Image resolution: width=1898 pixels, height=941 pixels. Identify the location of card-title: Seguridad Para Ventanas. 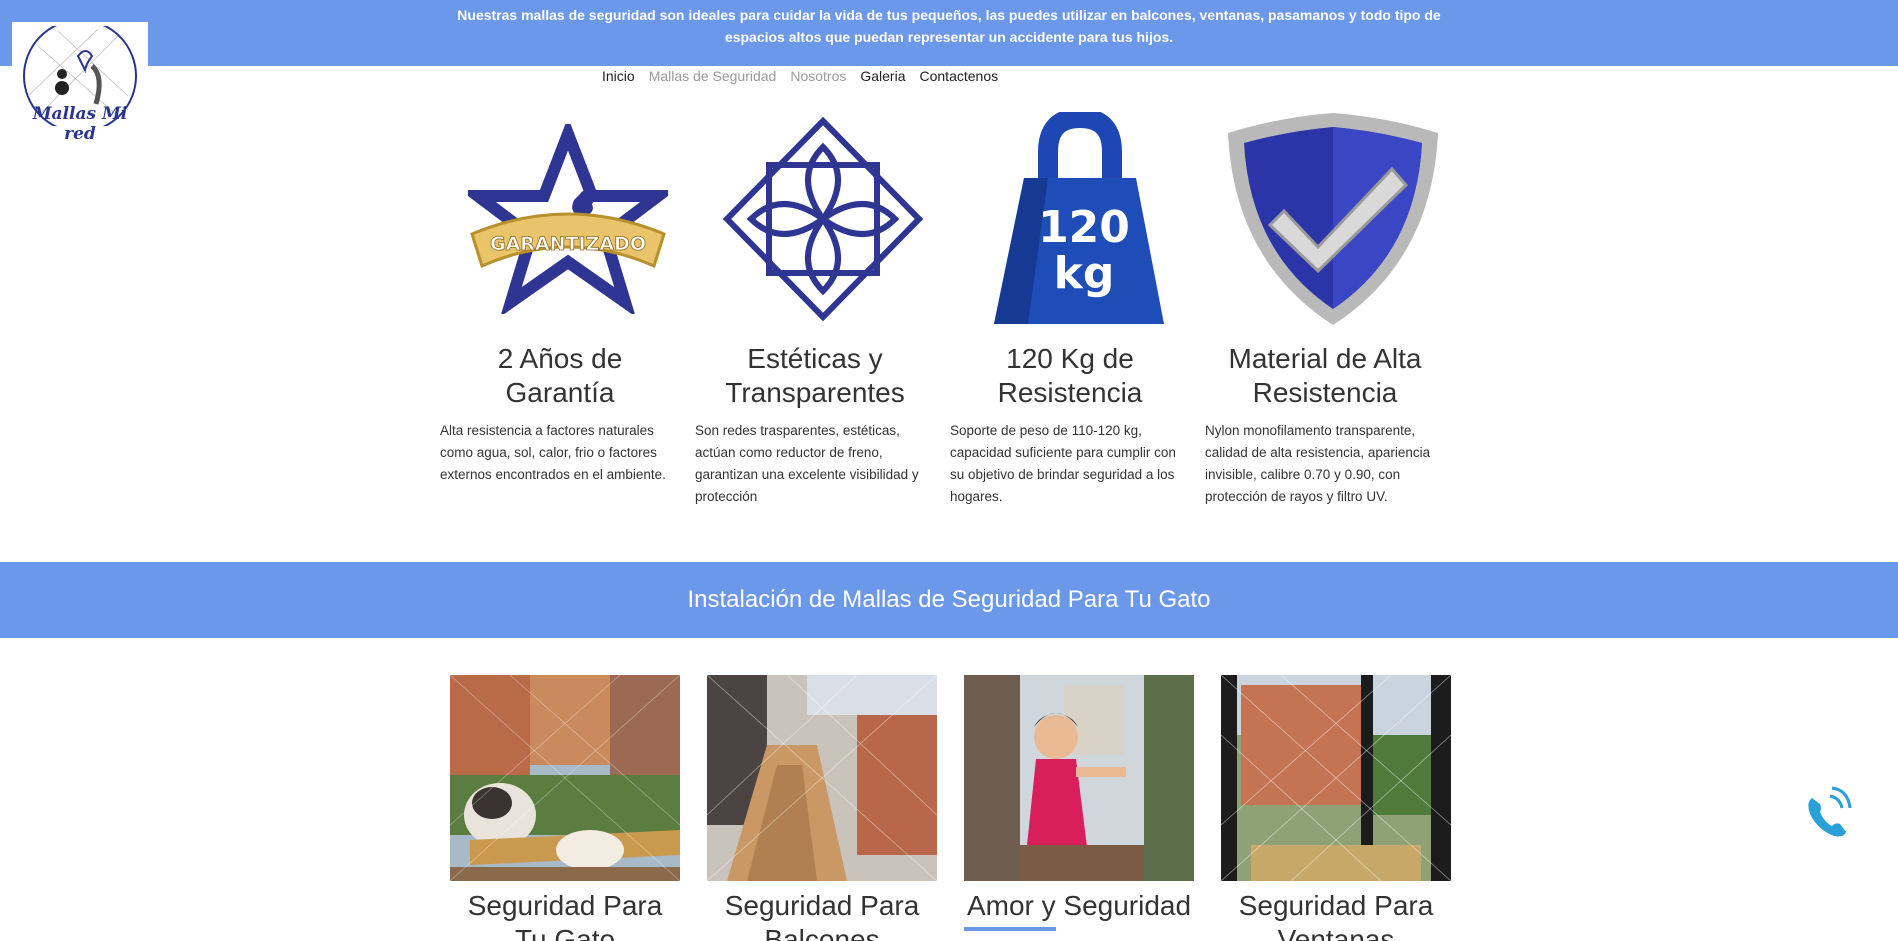
(1336, 915).